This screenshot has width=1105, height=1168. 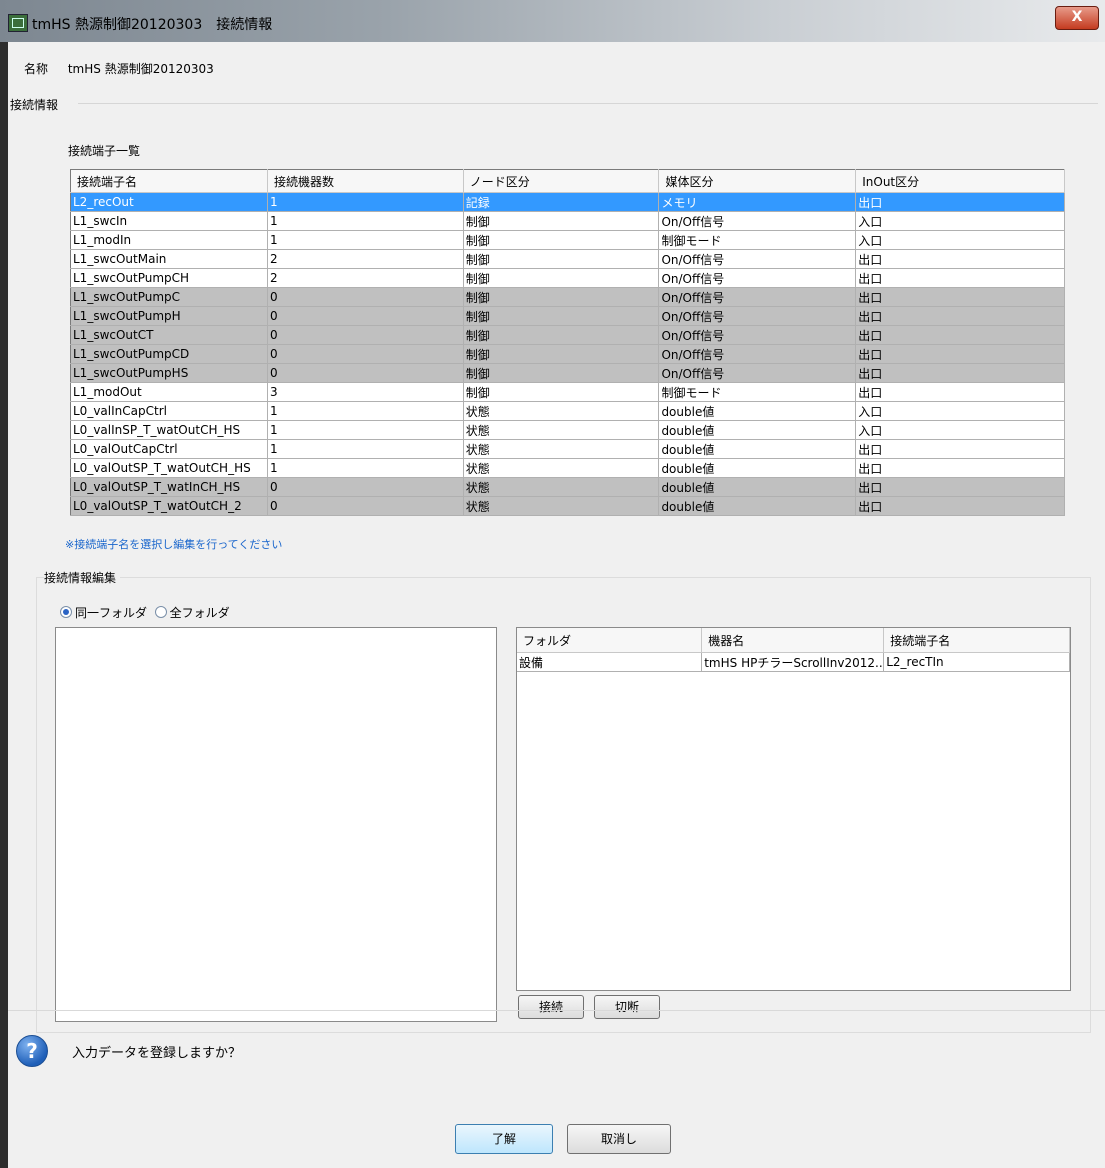 What do you see at coordinates (169, 335) in the screenshot?
I see `table-cell: L1_swcOutCT` at bounding box center [169, 335].